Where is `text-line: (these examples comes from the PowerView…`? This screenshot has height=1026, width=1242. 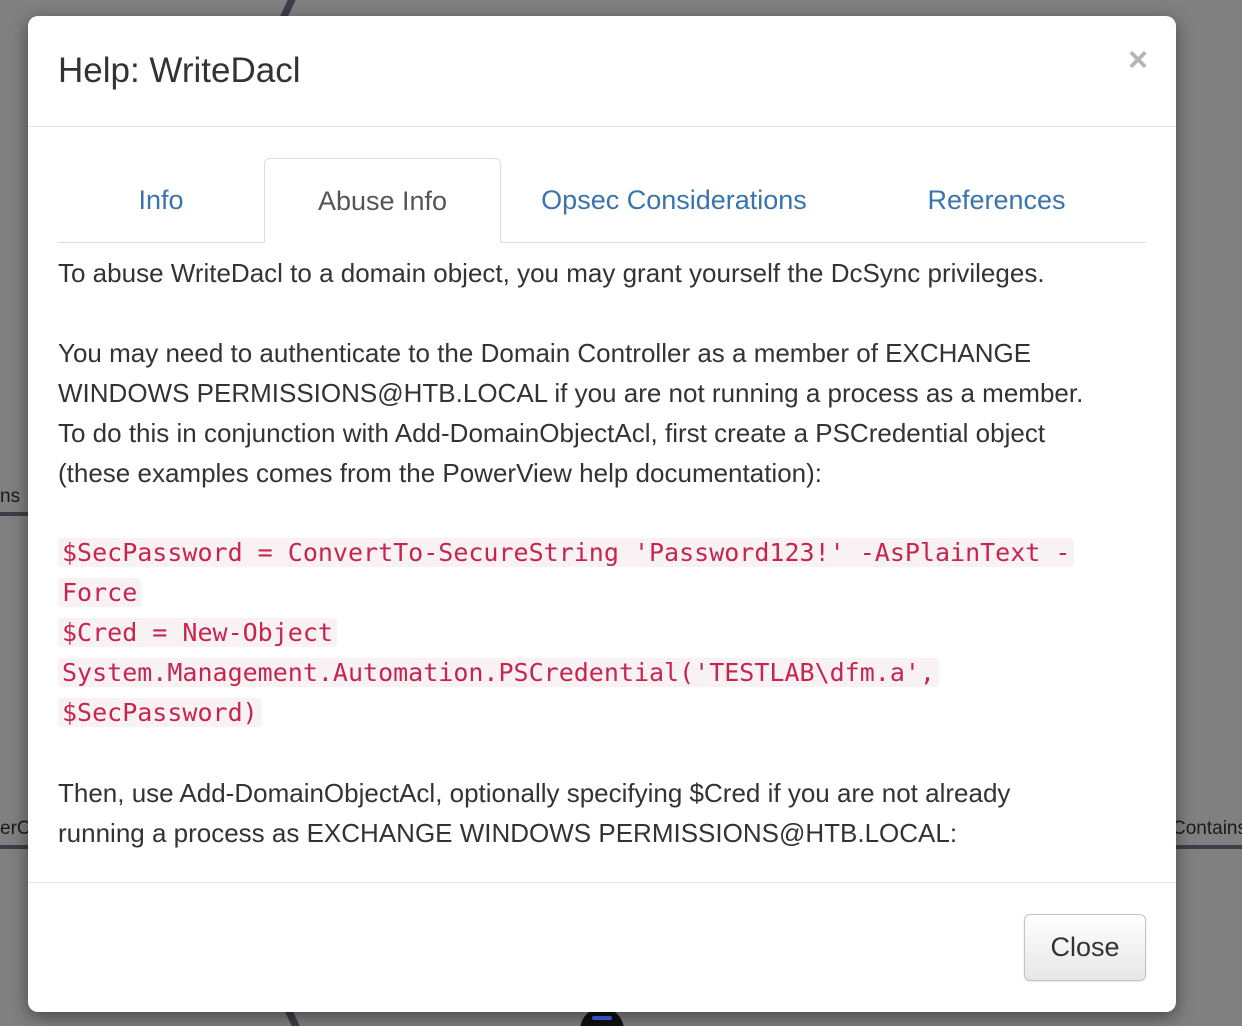
text-line: (these examples comes from the PowerView… is located at coordinates (440, 473).